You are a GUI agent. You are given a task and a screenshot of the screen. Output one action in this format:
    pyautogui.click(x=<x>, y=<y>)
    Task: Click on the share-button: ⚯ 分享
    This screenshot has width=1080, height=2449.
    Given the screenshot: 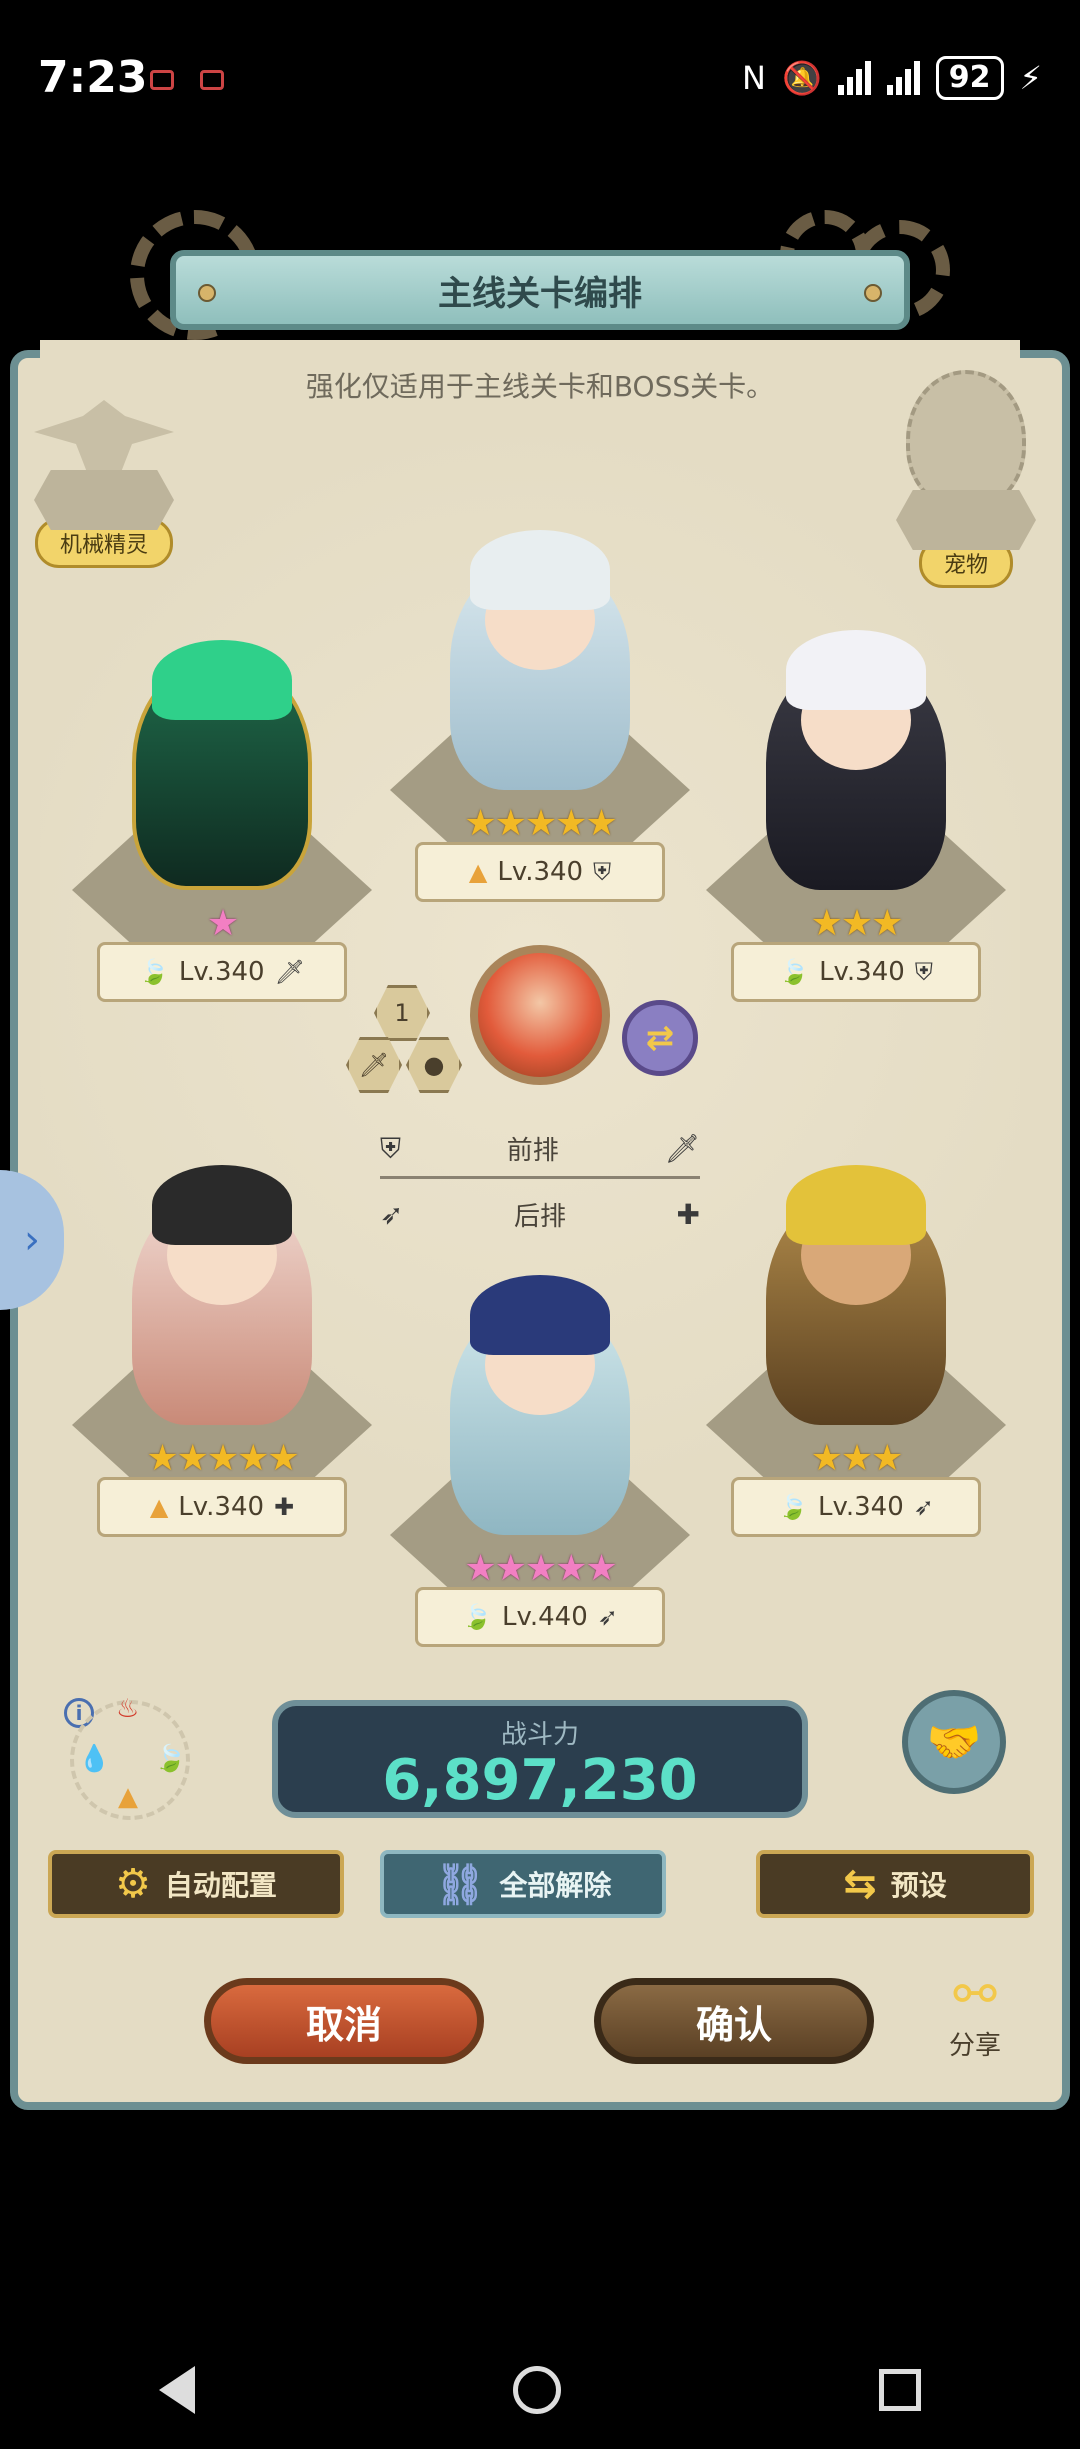 What is the action you would take?
    pyautogui.click(x=975, y=2013)
    